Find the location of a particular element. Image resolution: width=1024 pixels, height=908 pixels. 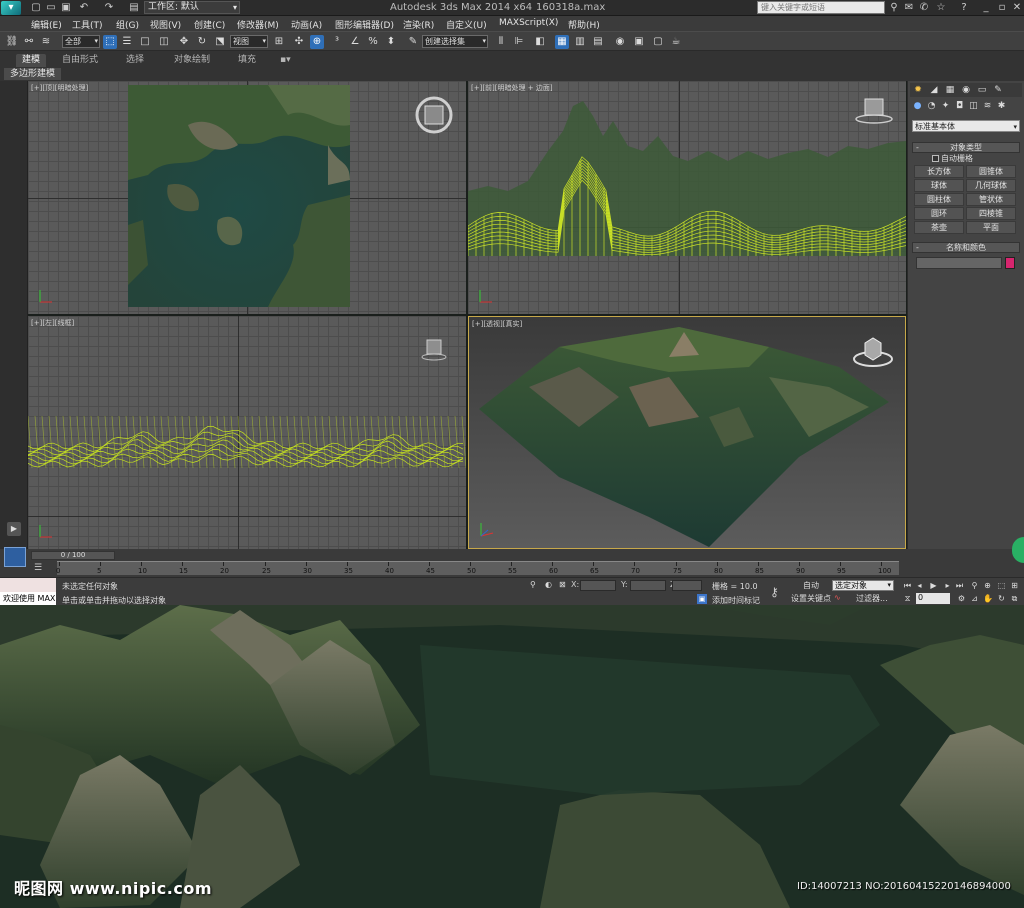

viewport-left: [+][左][线框] is located at coordinates (247, 432).